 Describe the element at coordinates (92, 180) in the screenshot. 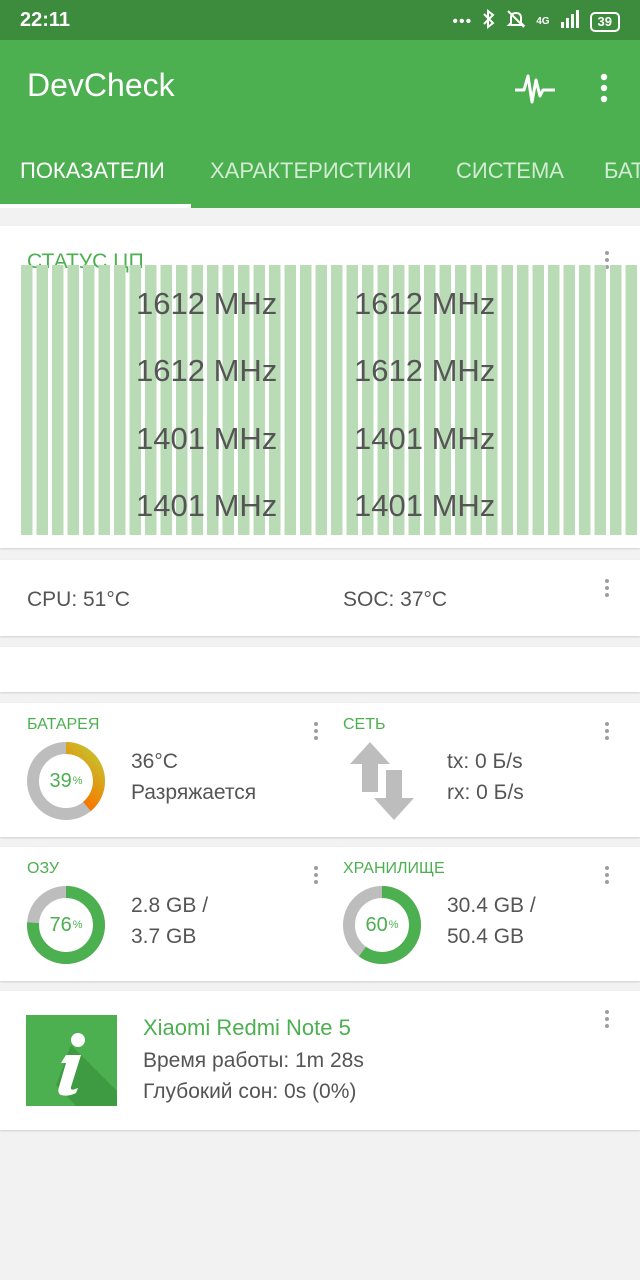

I see `tab-metrics: ПОКАЗАТЕЛИ` at that location.